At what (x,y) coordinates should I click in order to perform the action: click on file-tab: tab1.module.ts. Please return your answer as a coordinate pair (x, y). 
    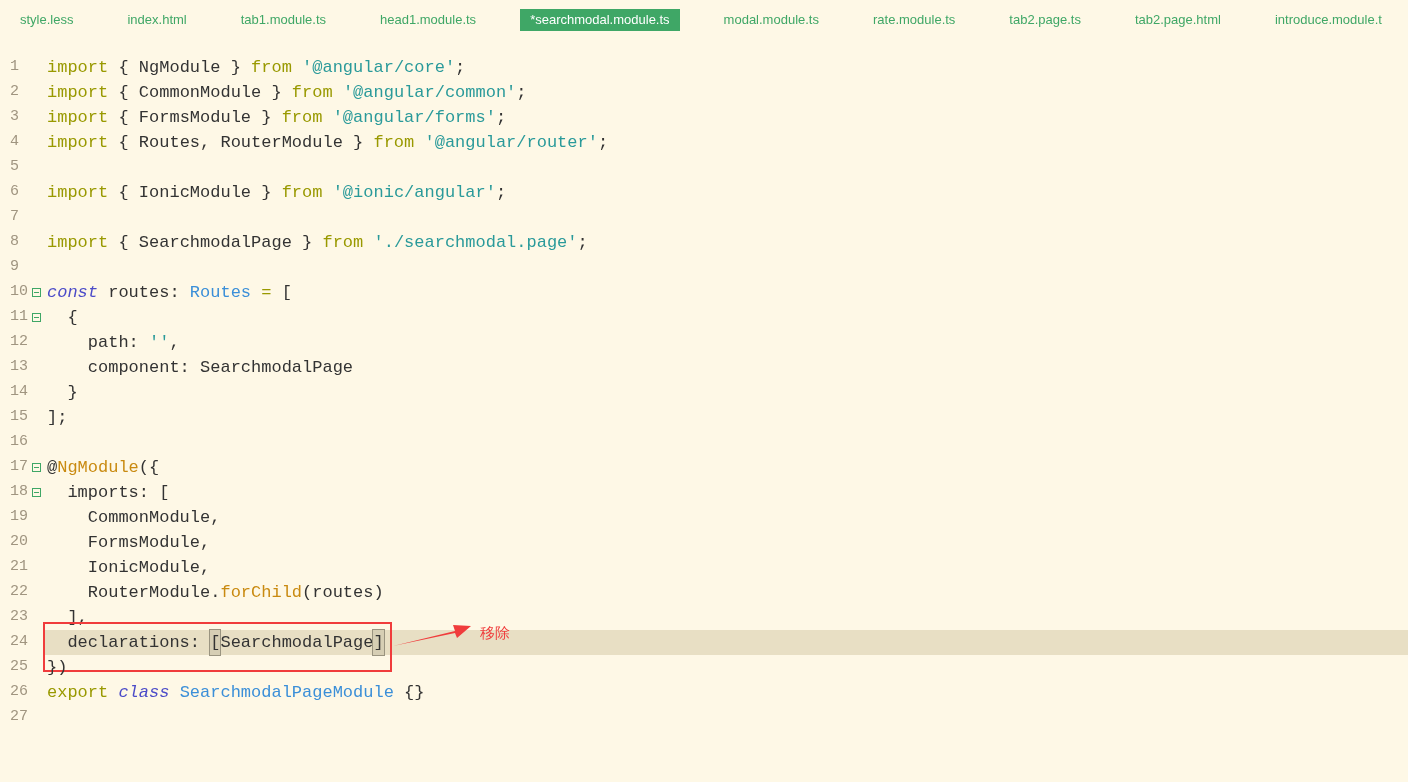
    Looking at the image, I should click on (283, 20).